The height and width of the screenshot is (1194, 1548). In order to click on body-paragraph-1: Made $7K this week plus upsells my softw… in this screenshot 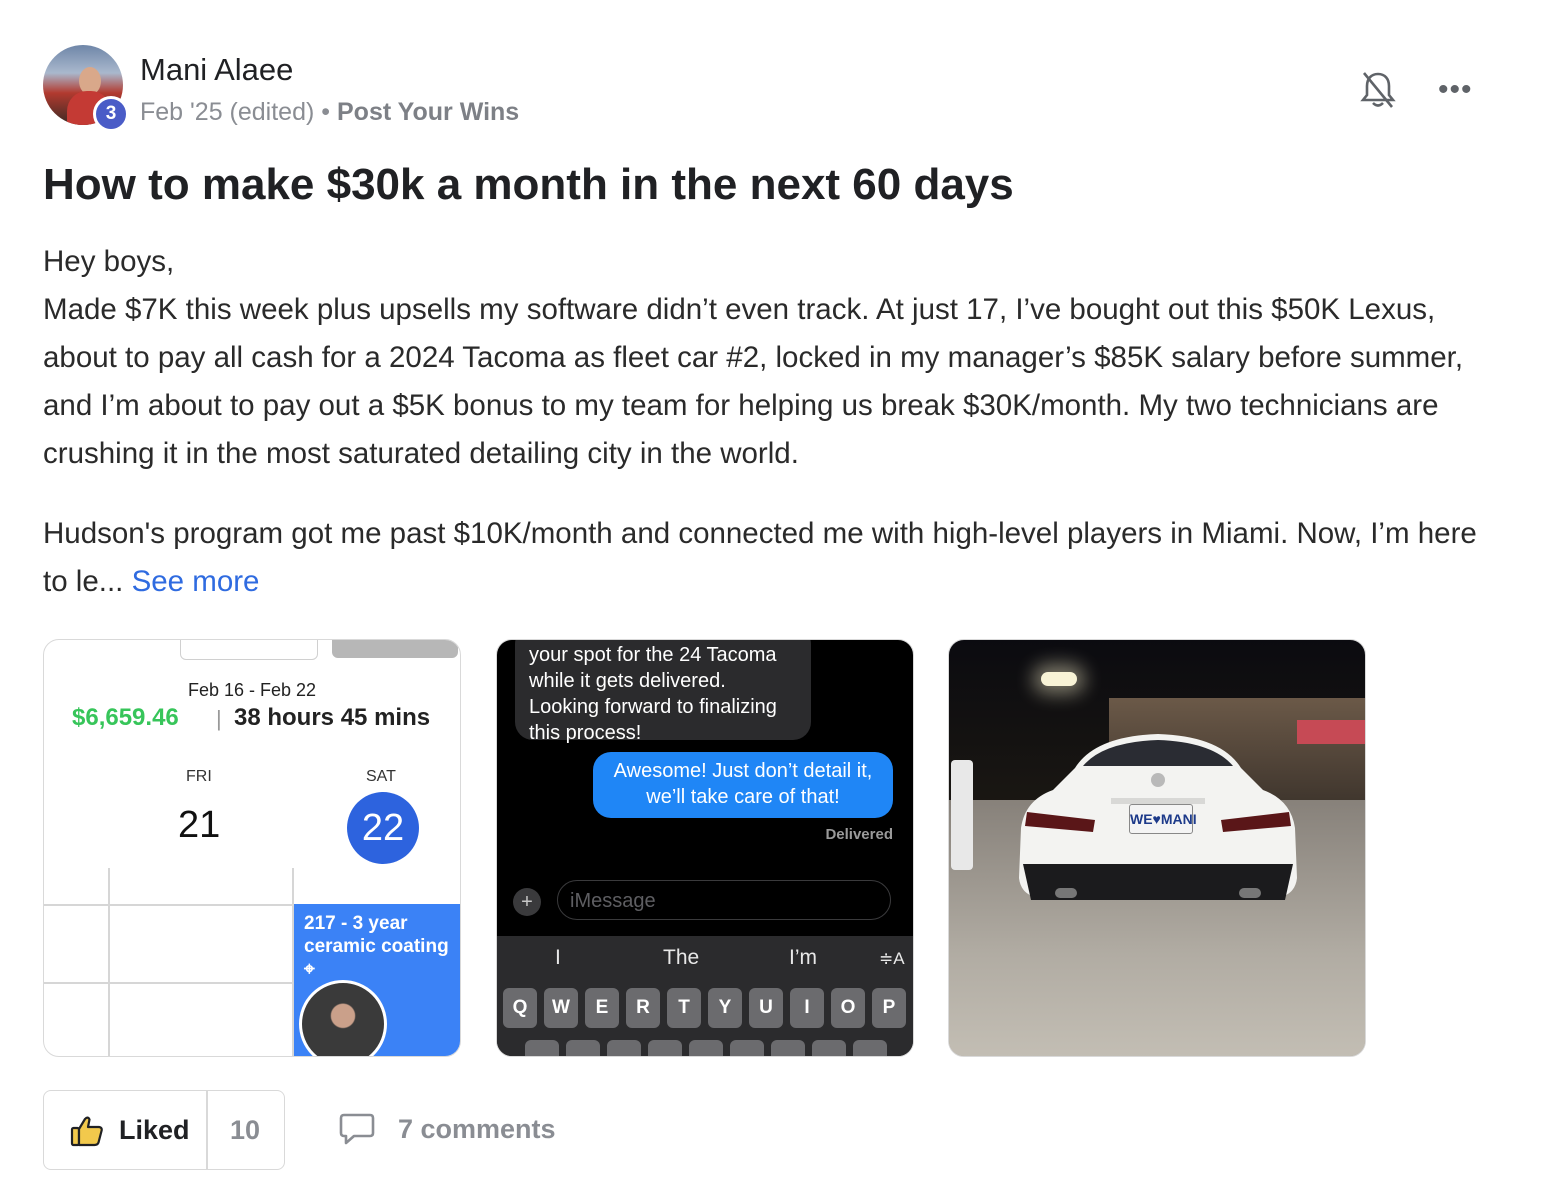, I will do `click(753, 381)`.